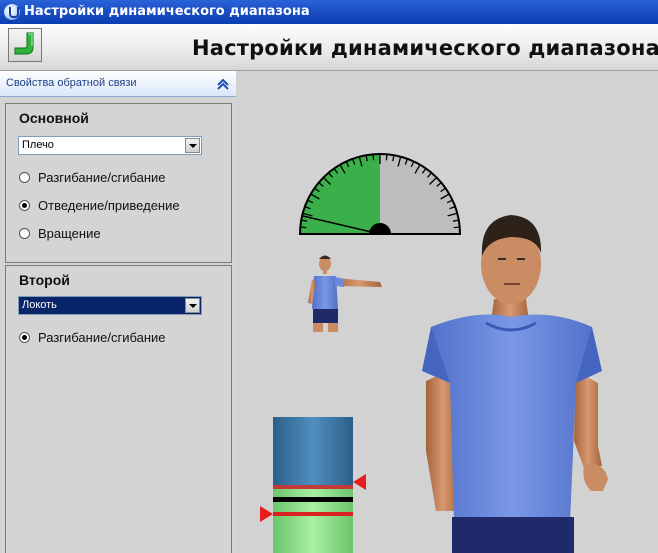  What do you see at coordinates (38, 145) in the screenshot?
I see `primary-joint-value: Плечо` at bounding box center [38, 145].